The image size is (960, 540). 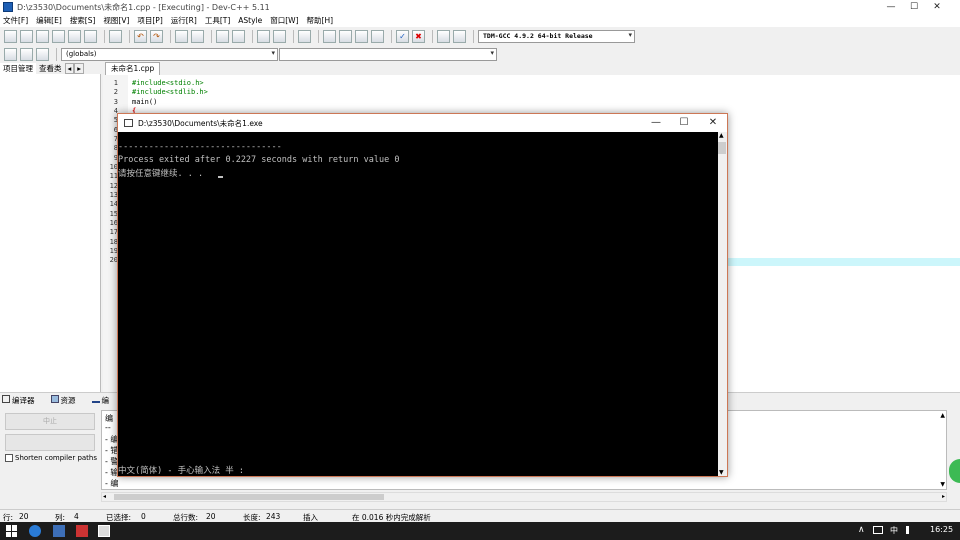 What do you see at coordinates (304, 36) in the screenshot?
I see `toggle-bookmark-icon` at bounding box center [304, 36].